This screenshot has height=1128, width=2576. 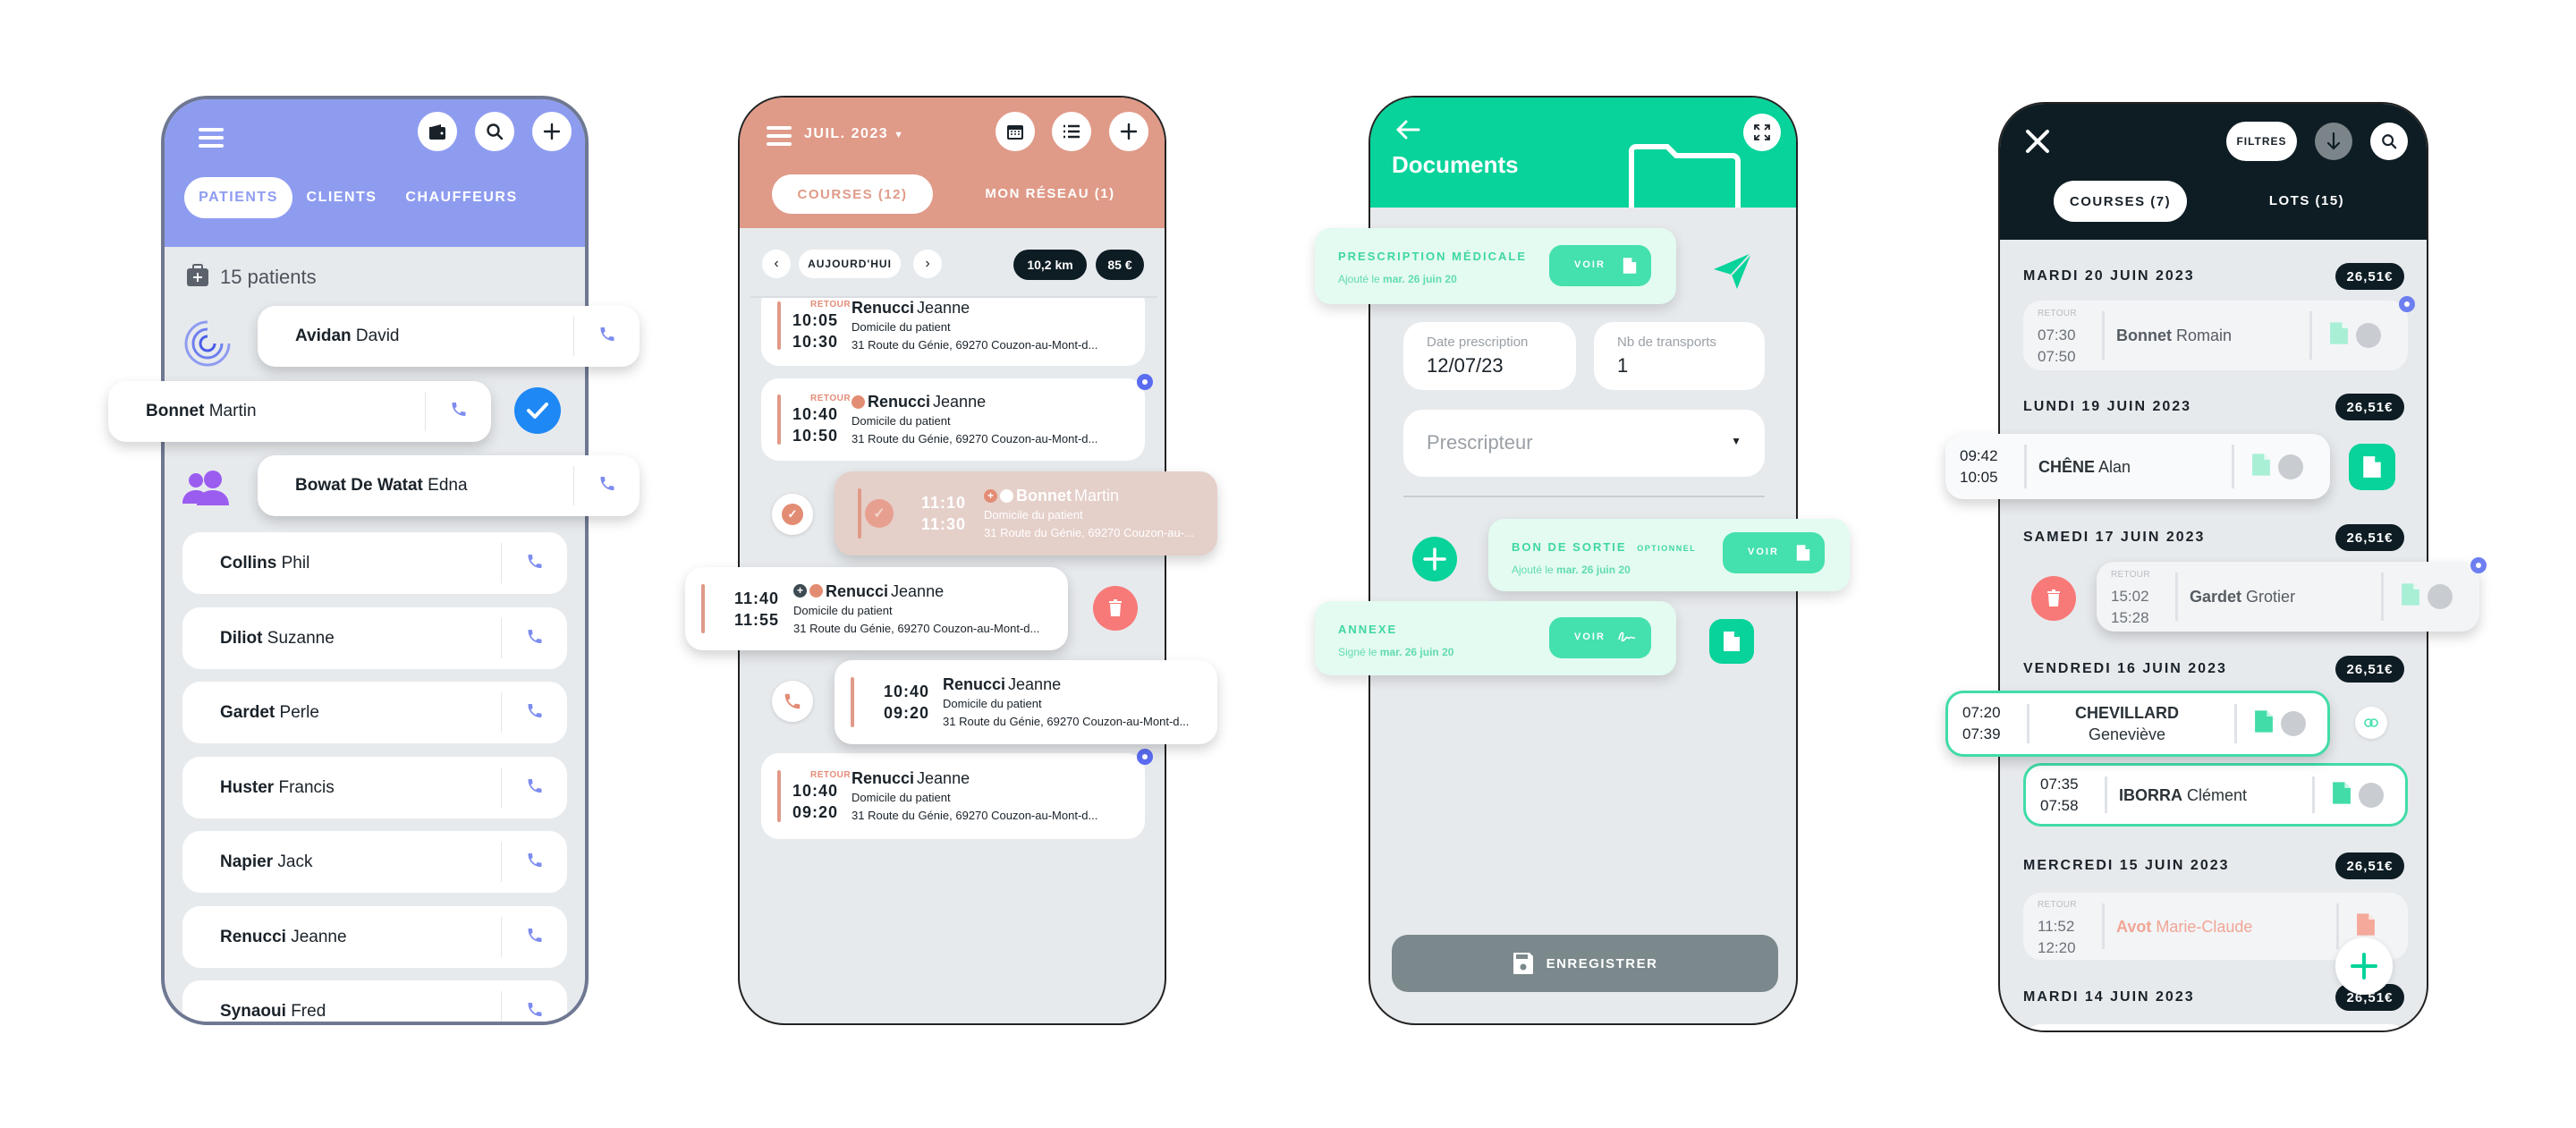 What do you see at coordinates (2261, 142) in the screenshot?
I see `filters-button: FILTRES` at bounding box center [2261, 142].